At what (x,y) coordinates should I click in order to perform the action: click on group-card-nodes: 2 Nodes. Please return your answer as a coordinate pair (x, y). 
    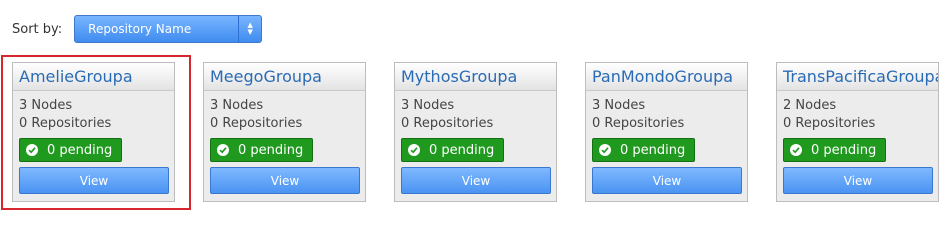
    Looking at the image, I should click on (810, 105).